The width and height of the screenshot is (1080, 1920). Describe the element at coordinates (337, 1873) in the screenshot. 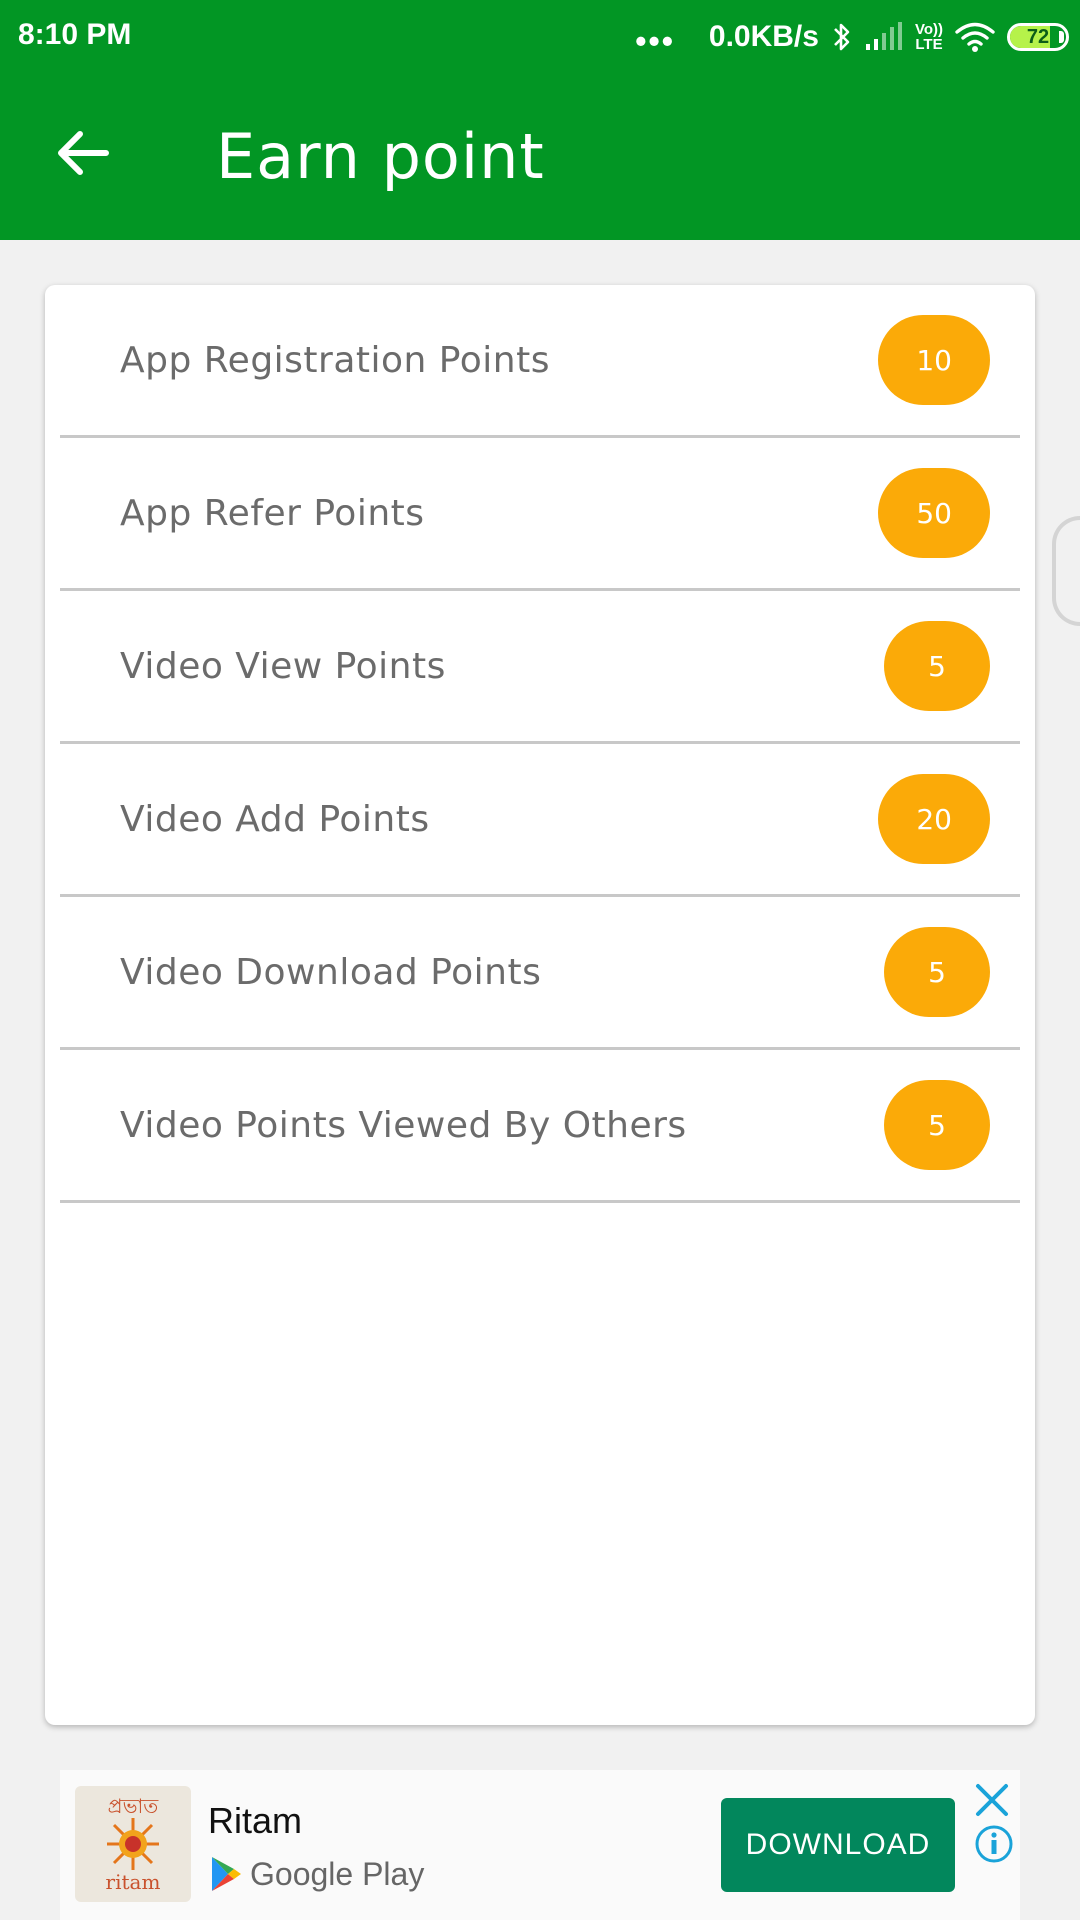

I see `ad-store-name: Google Play` at that location.